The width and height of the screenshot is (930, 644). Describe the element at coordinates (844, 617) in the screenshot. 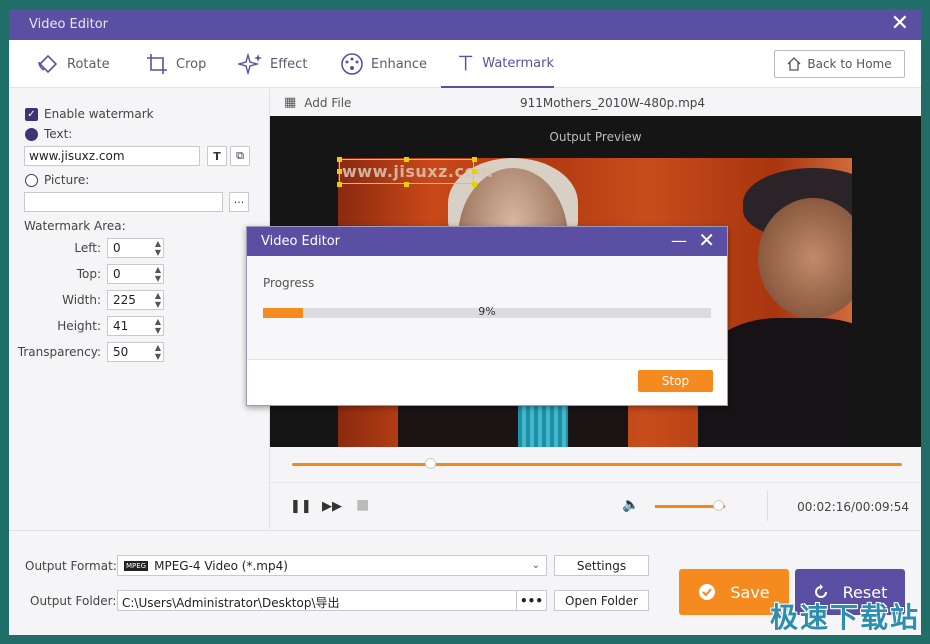

I see `site-logo: 极速下载站` at that location.